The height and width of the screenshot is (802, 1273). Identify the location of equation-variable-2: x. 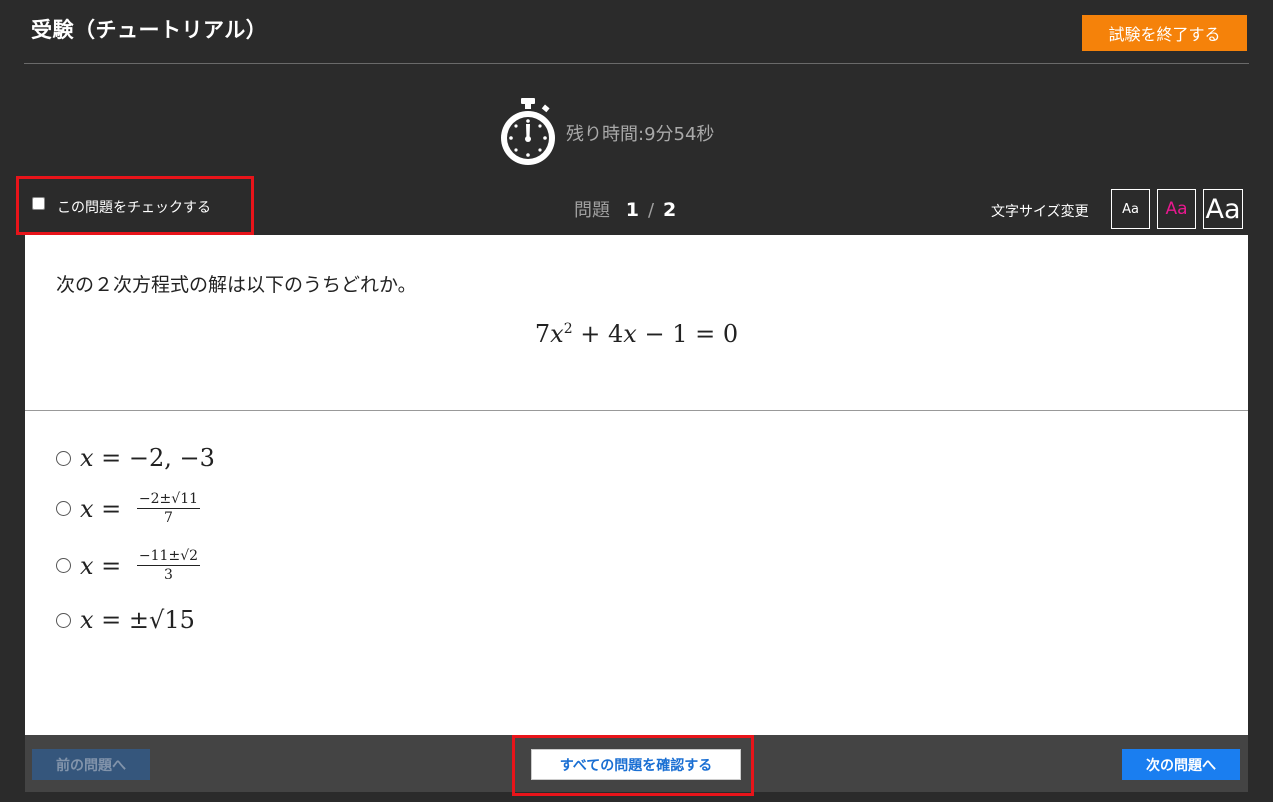
(630, 334).